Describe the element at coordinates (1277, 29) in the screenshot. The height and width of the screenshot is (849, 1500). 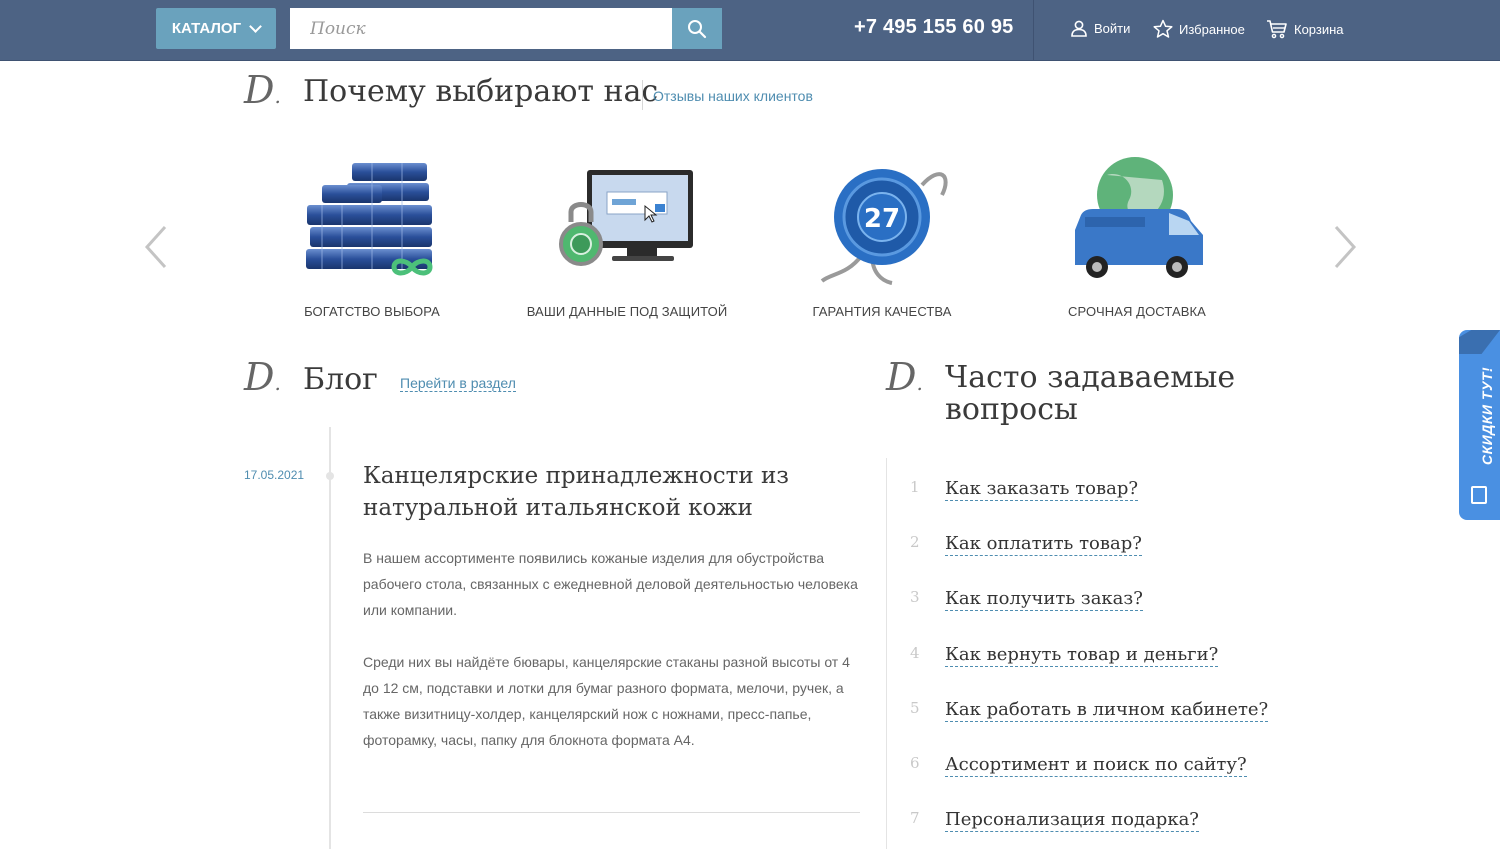
I see `cart-icon` at that location.